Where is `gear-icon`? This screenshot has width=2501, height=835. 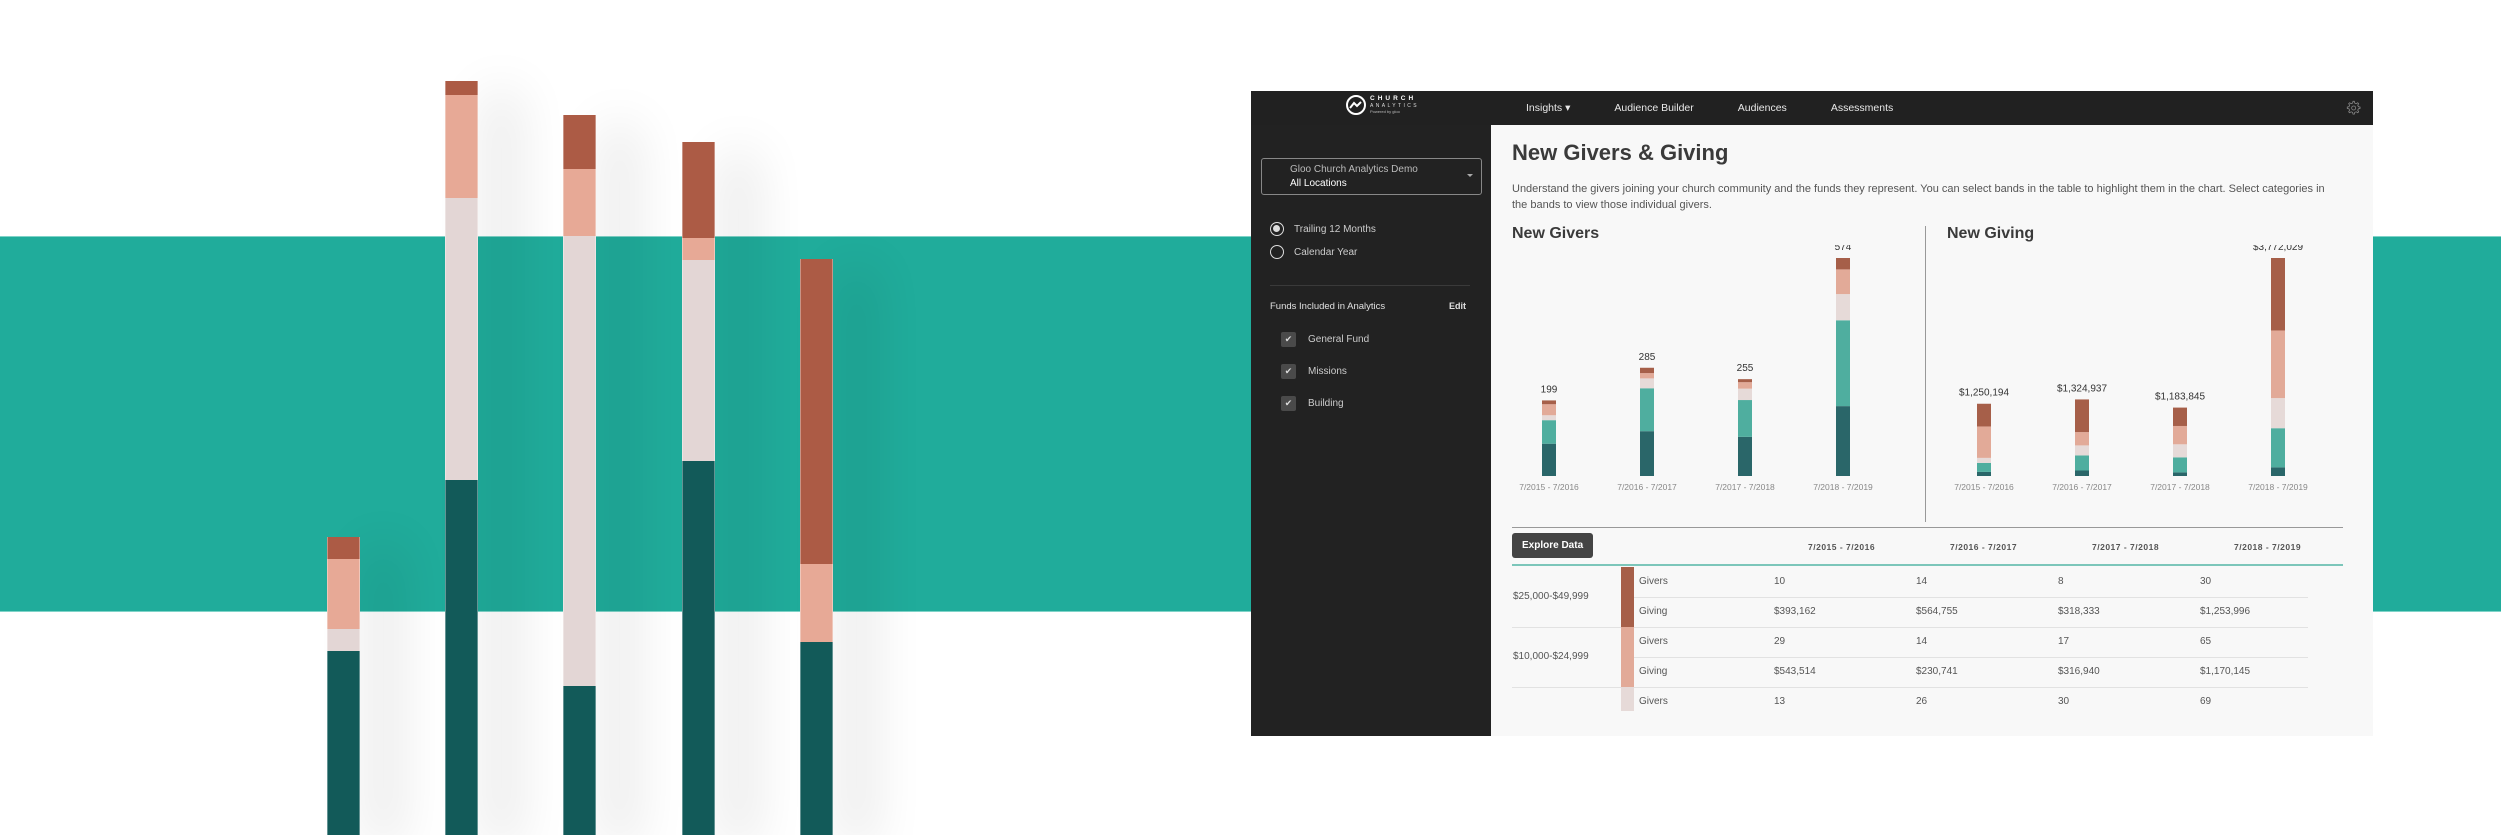
gear-icon is located at coordinates (2353, 108).